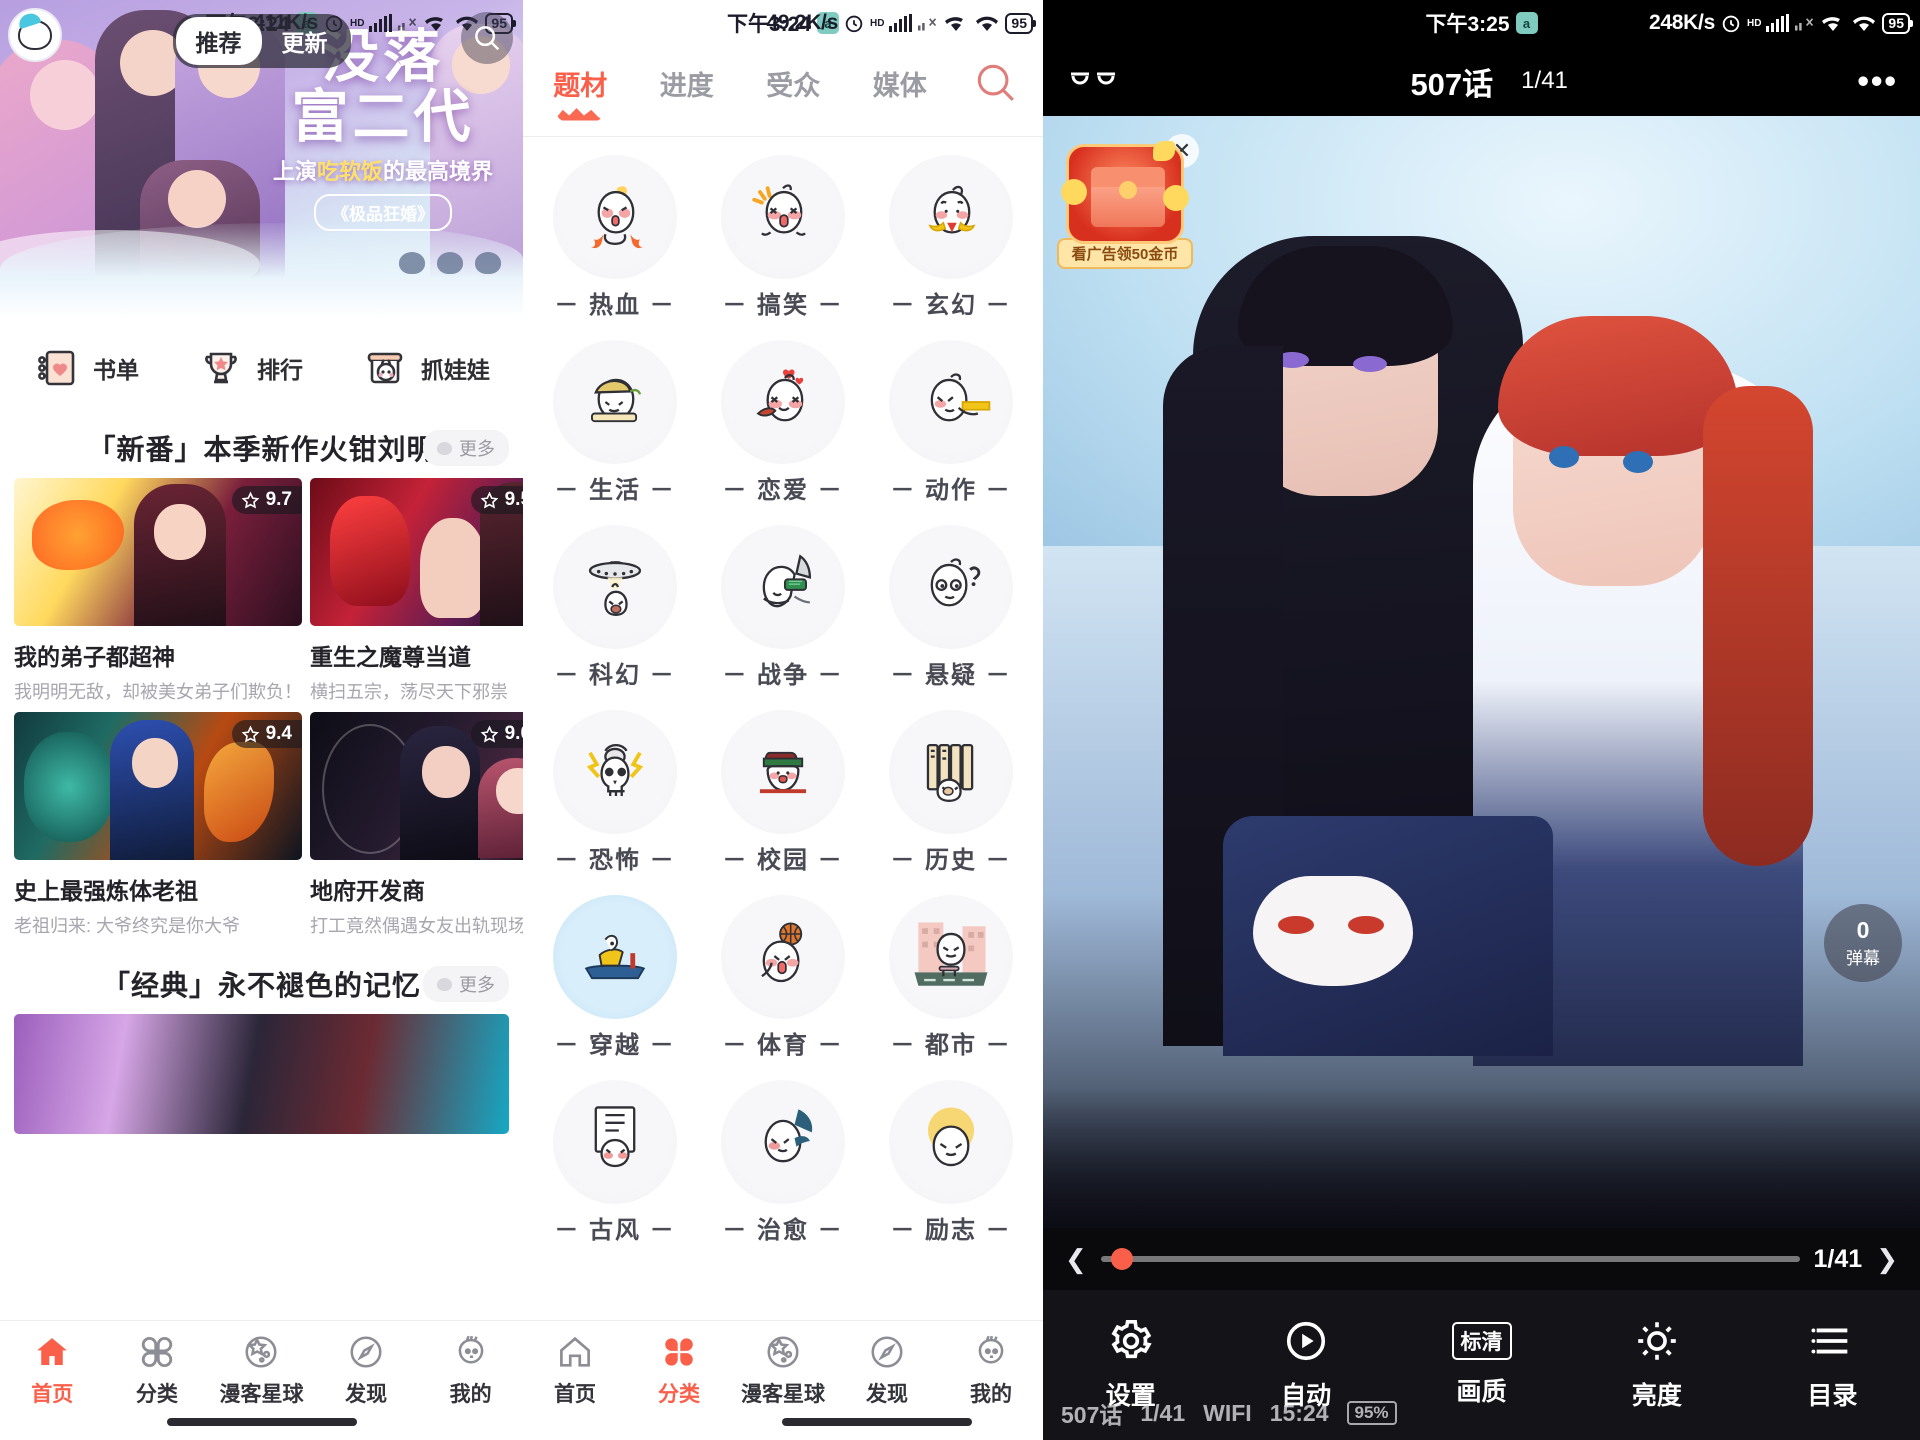 The width and height of the screenshot is (1920, 1440). What do you see at coordinates (385, 368) in the screenshot?
I see `claw-machine-icon` at bounding box center [385, 368].